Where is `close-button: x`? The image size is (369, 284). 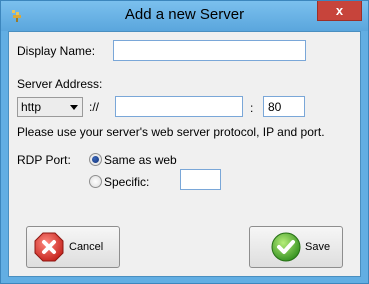
close-button: x is located at coordinates (339, 11).